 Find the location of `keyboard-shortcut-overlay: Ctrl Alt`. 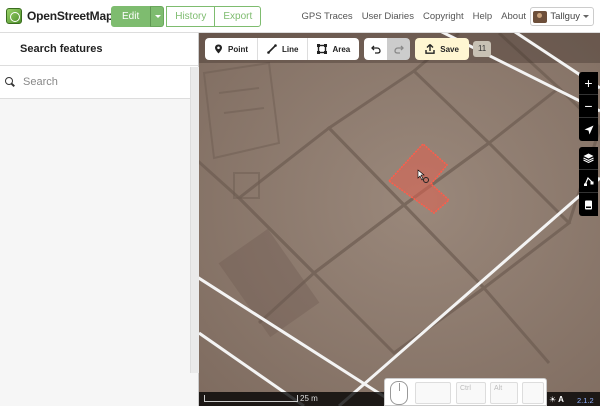

keyboard-shortcut-overlay: Ctrl Alt is located at coordinates (465, 392).